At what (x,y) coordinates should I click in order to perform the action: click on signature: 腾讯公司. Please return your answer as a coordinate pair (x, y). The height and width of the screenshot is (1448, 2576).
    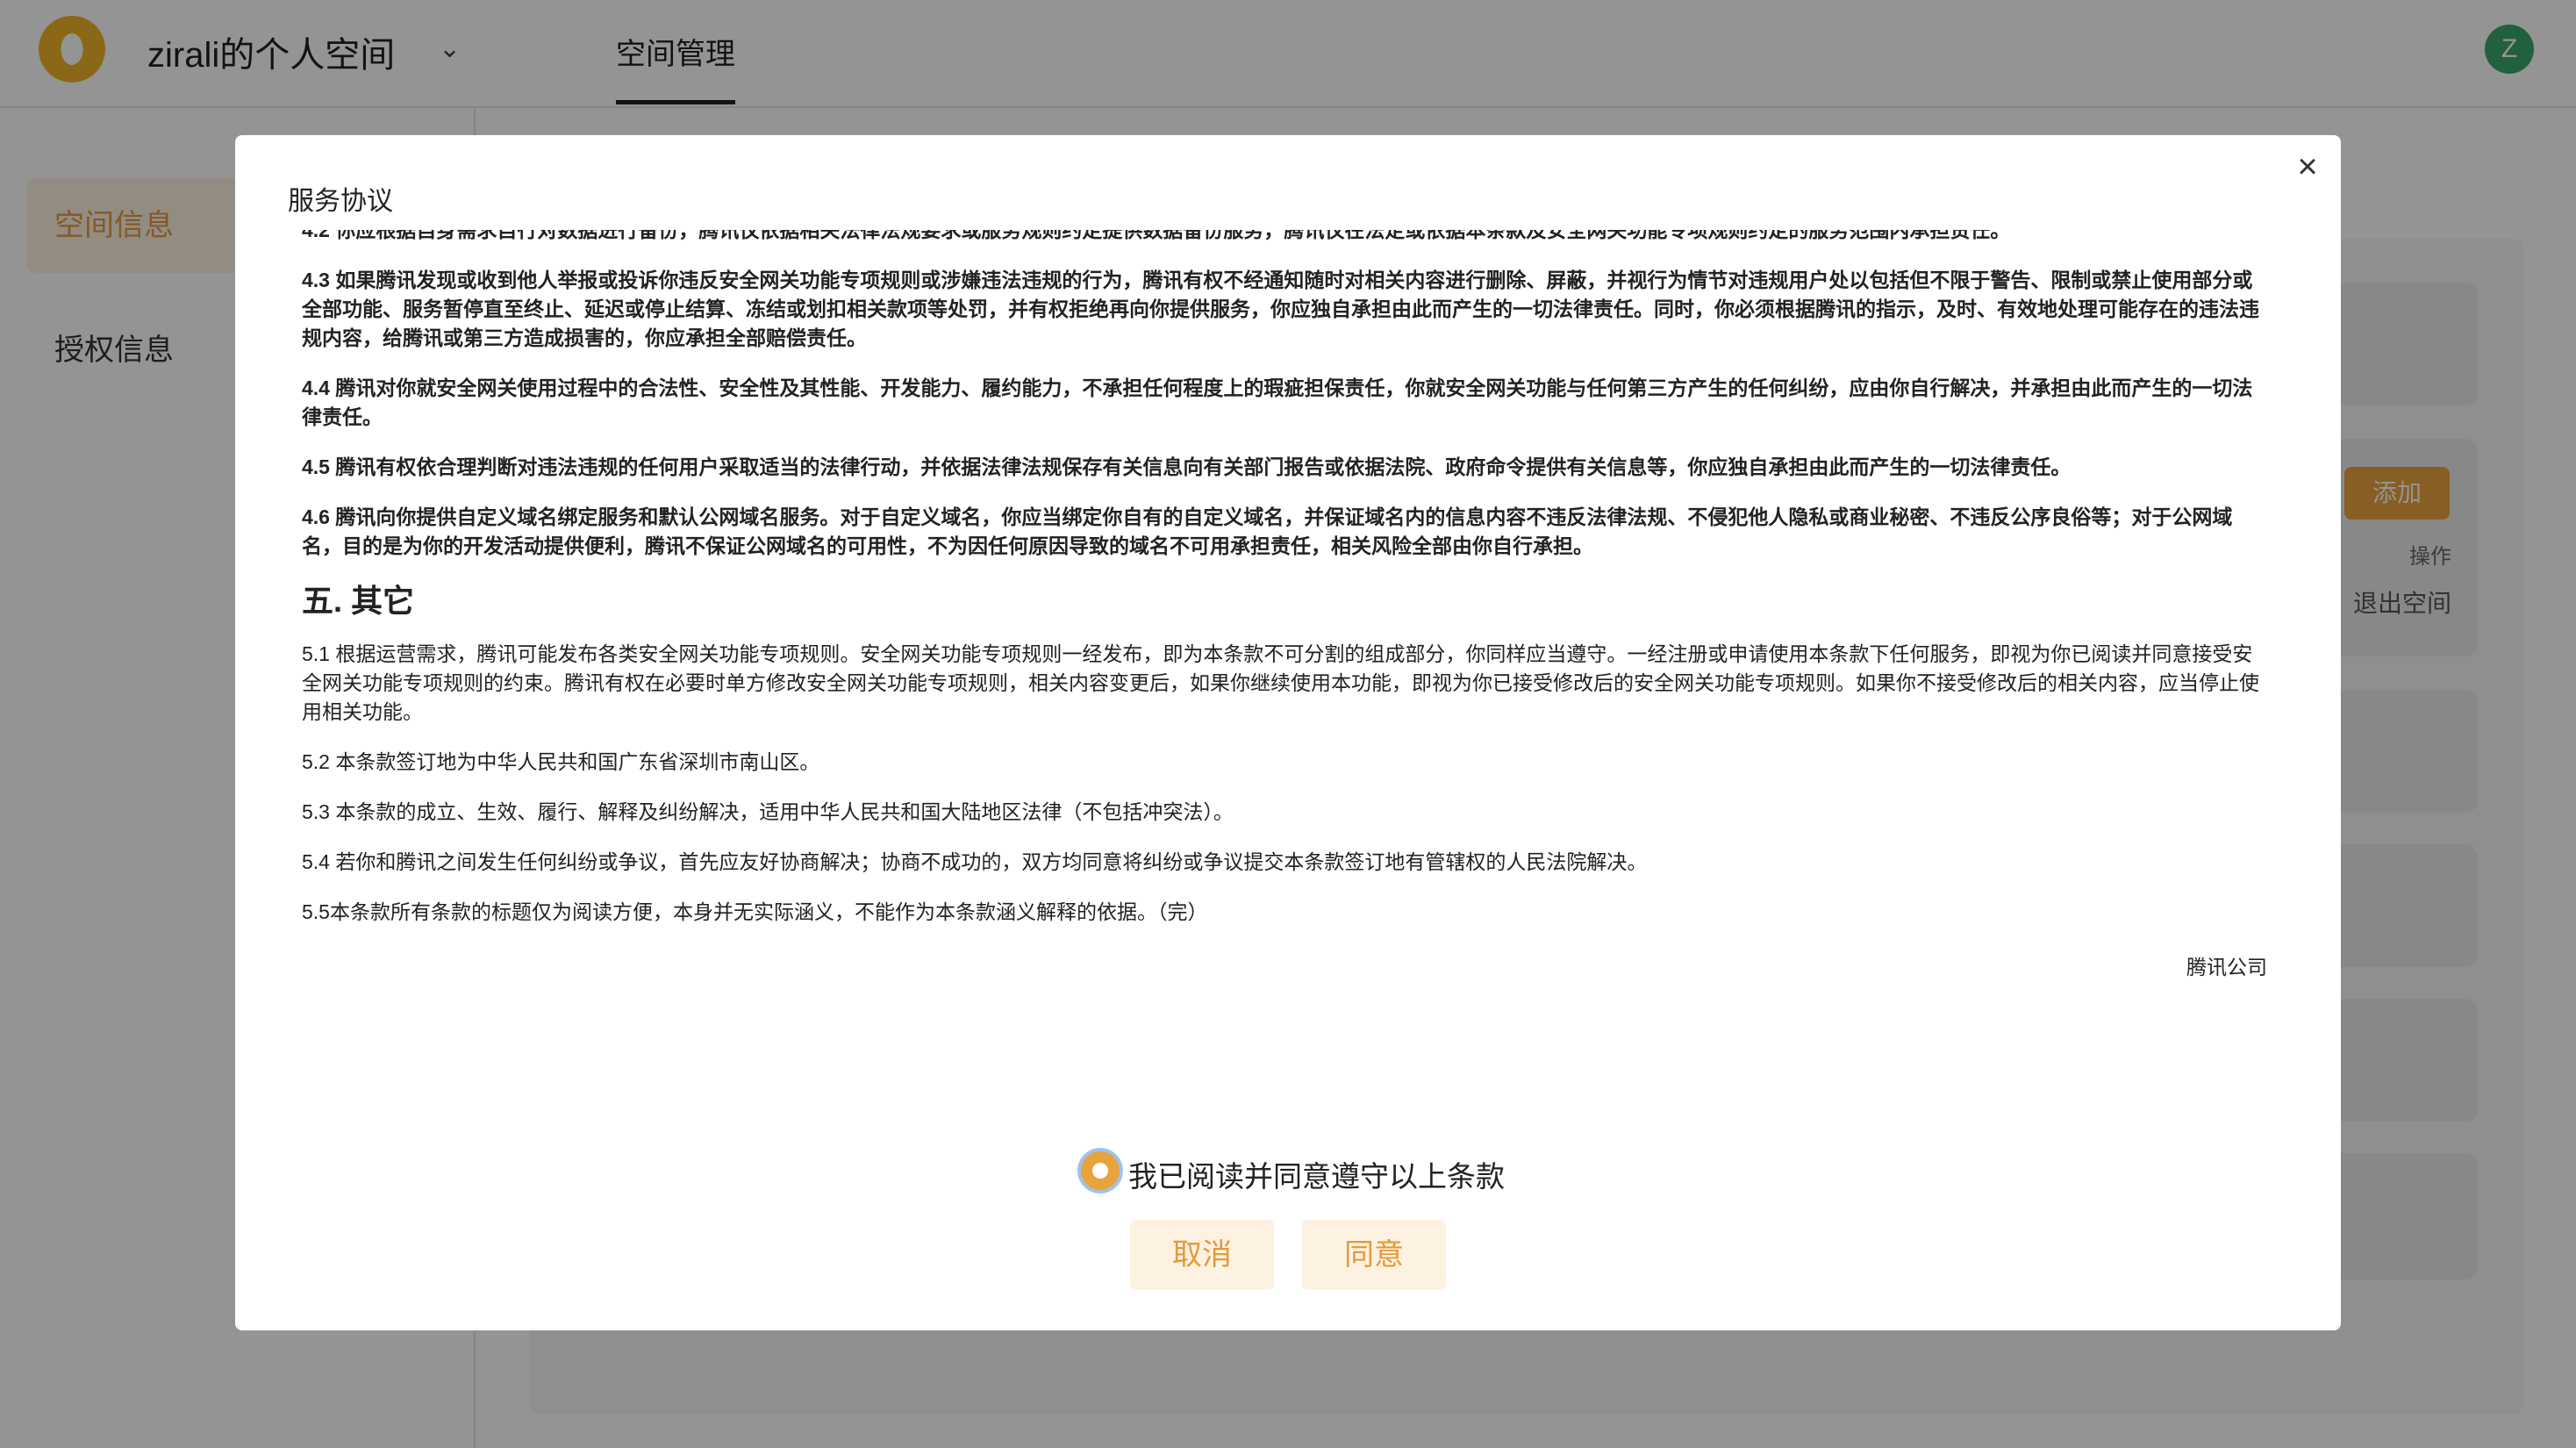
    Looking at the image, I should click on (2226, 967).